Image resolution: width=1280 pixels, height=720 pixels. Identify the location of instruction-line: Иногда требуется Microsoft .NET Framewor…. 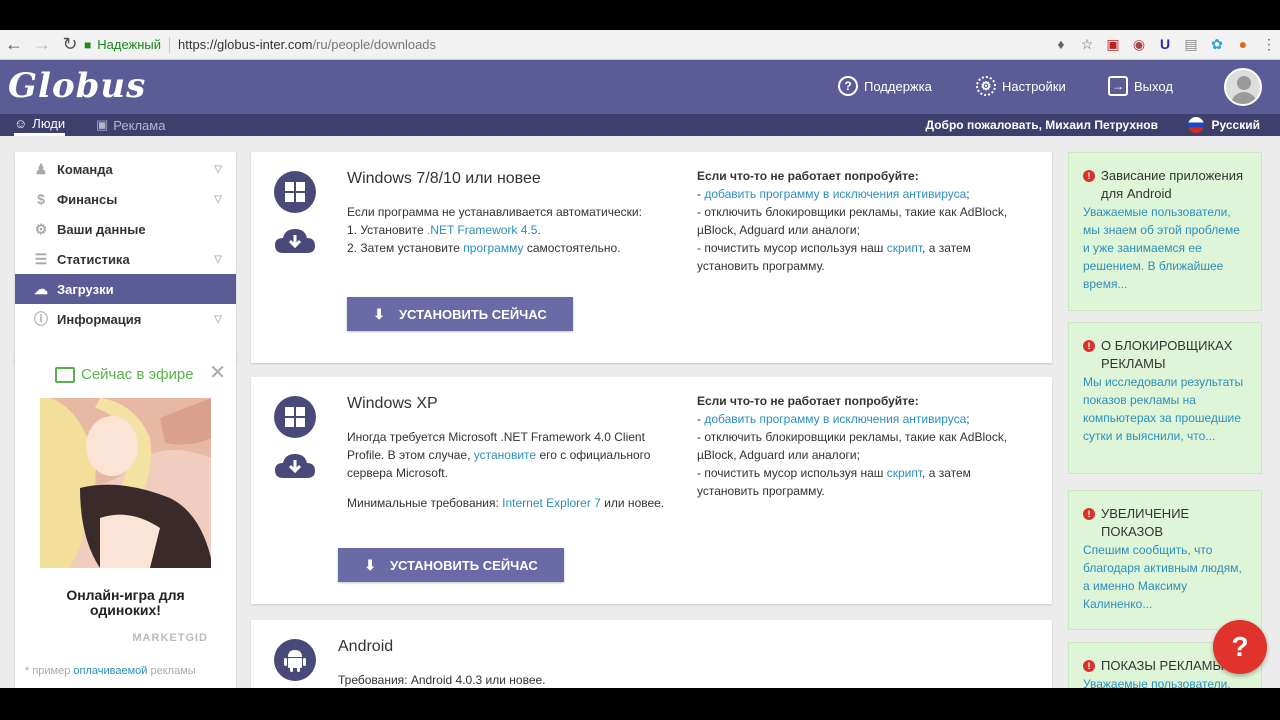
(496, 437).